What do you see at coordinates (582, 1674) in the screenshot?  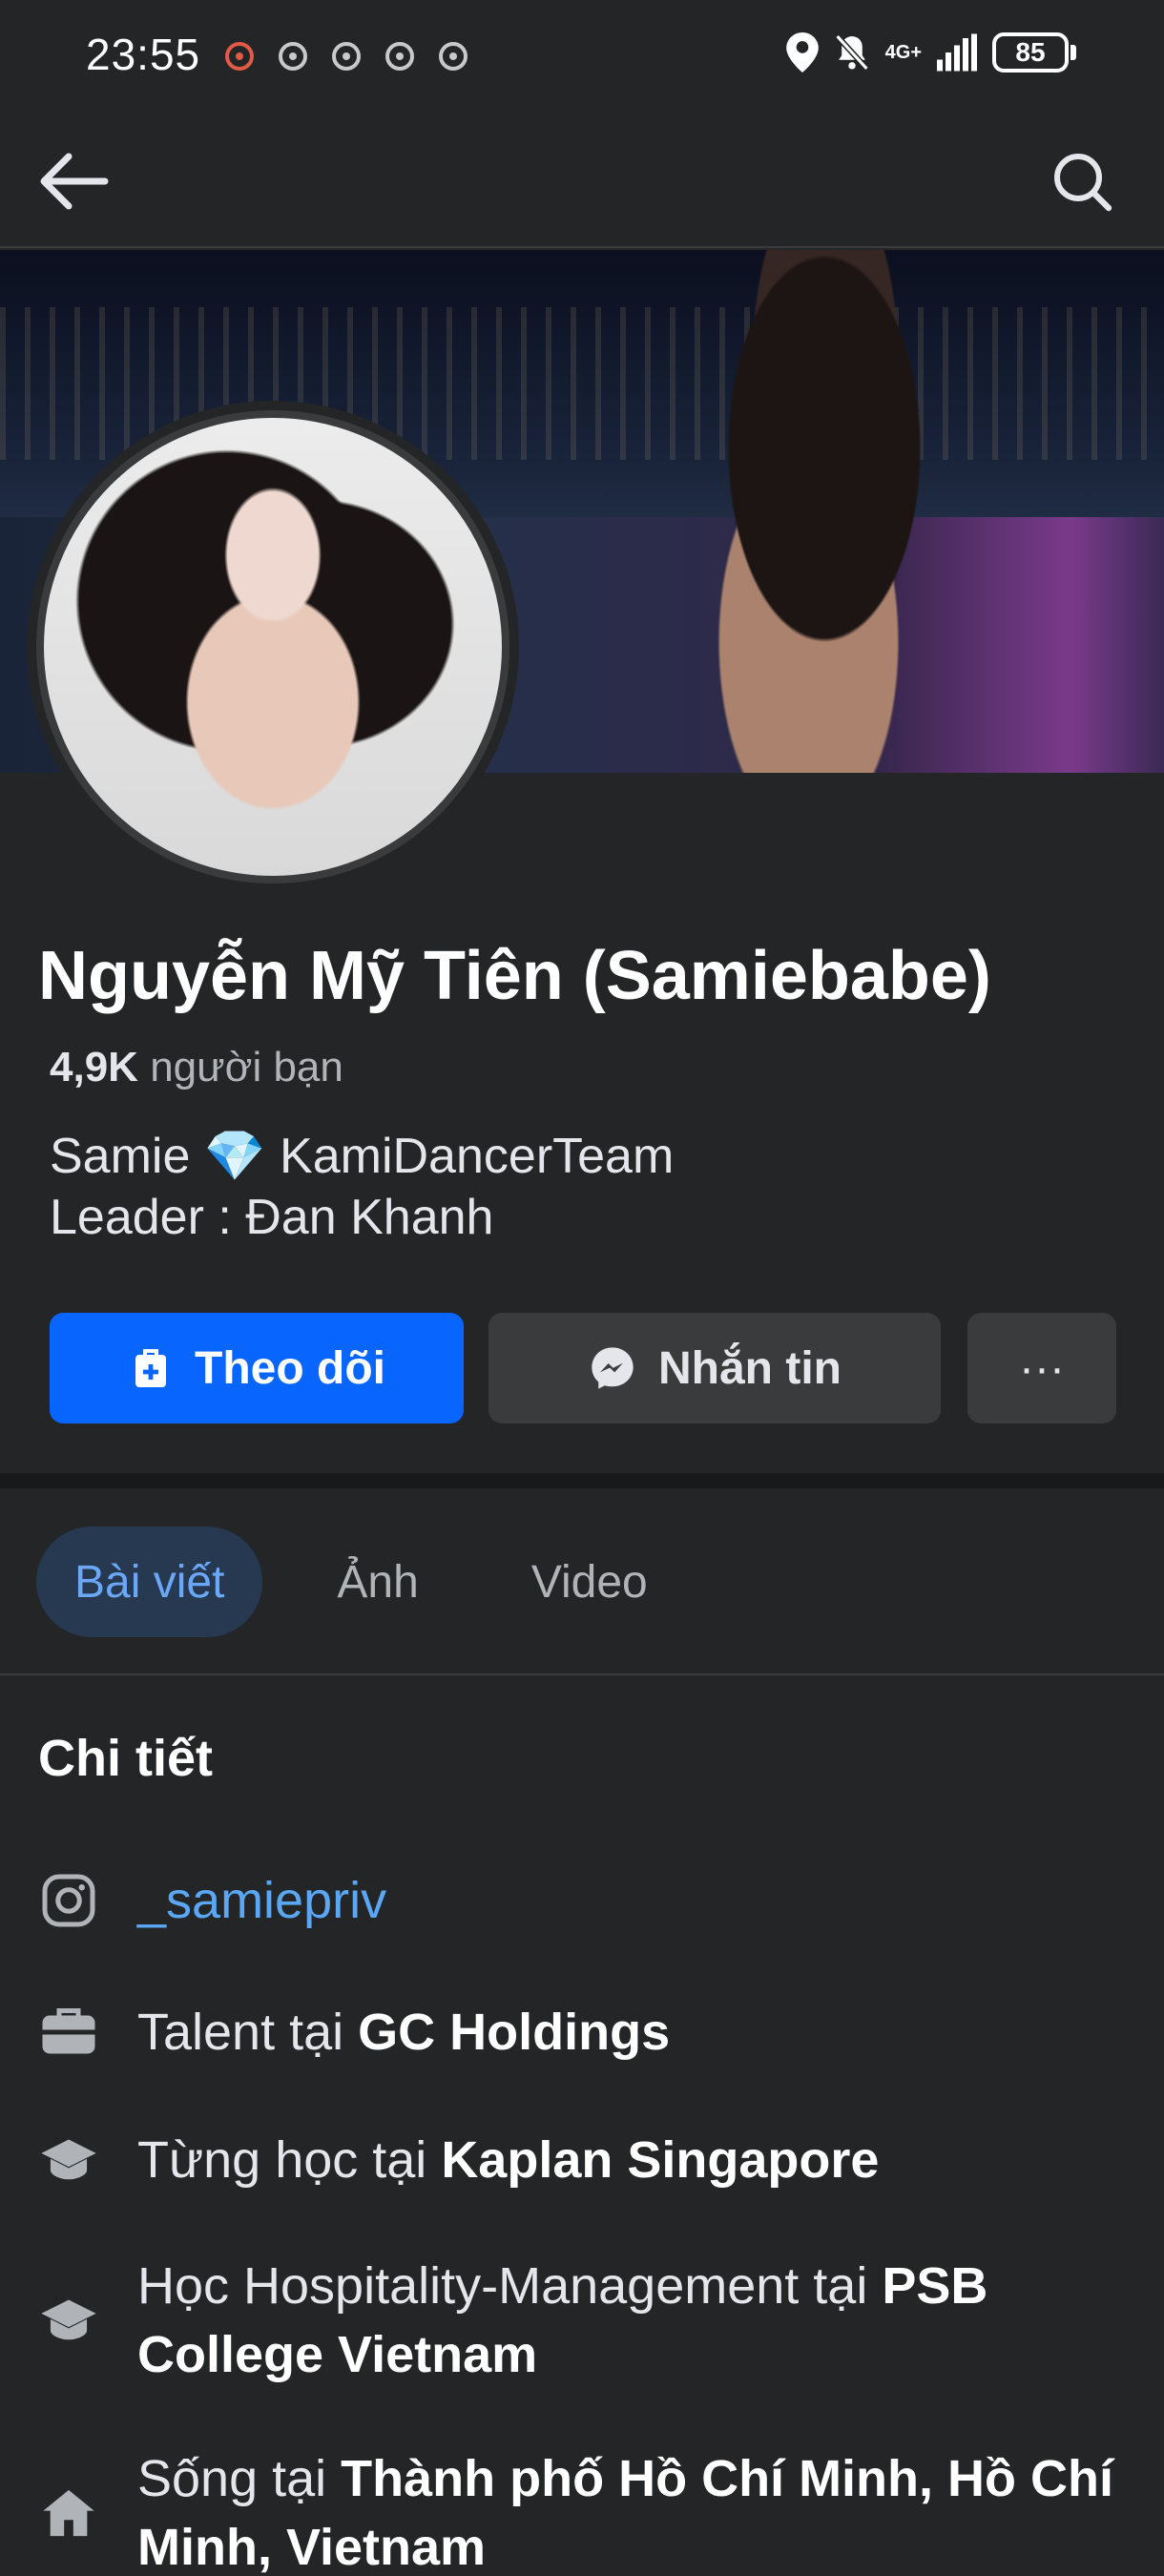 I see `tabs-divider` at bounding box center [582, 1674].